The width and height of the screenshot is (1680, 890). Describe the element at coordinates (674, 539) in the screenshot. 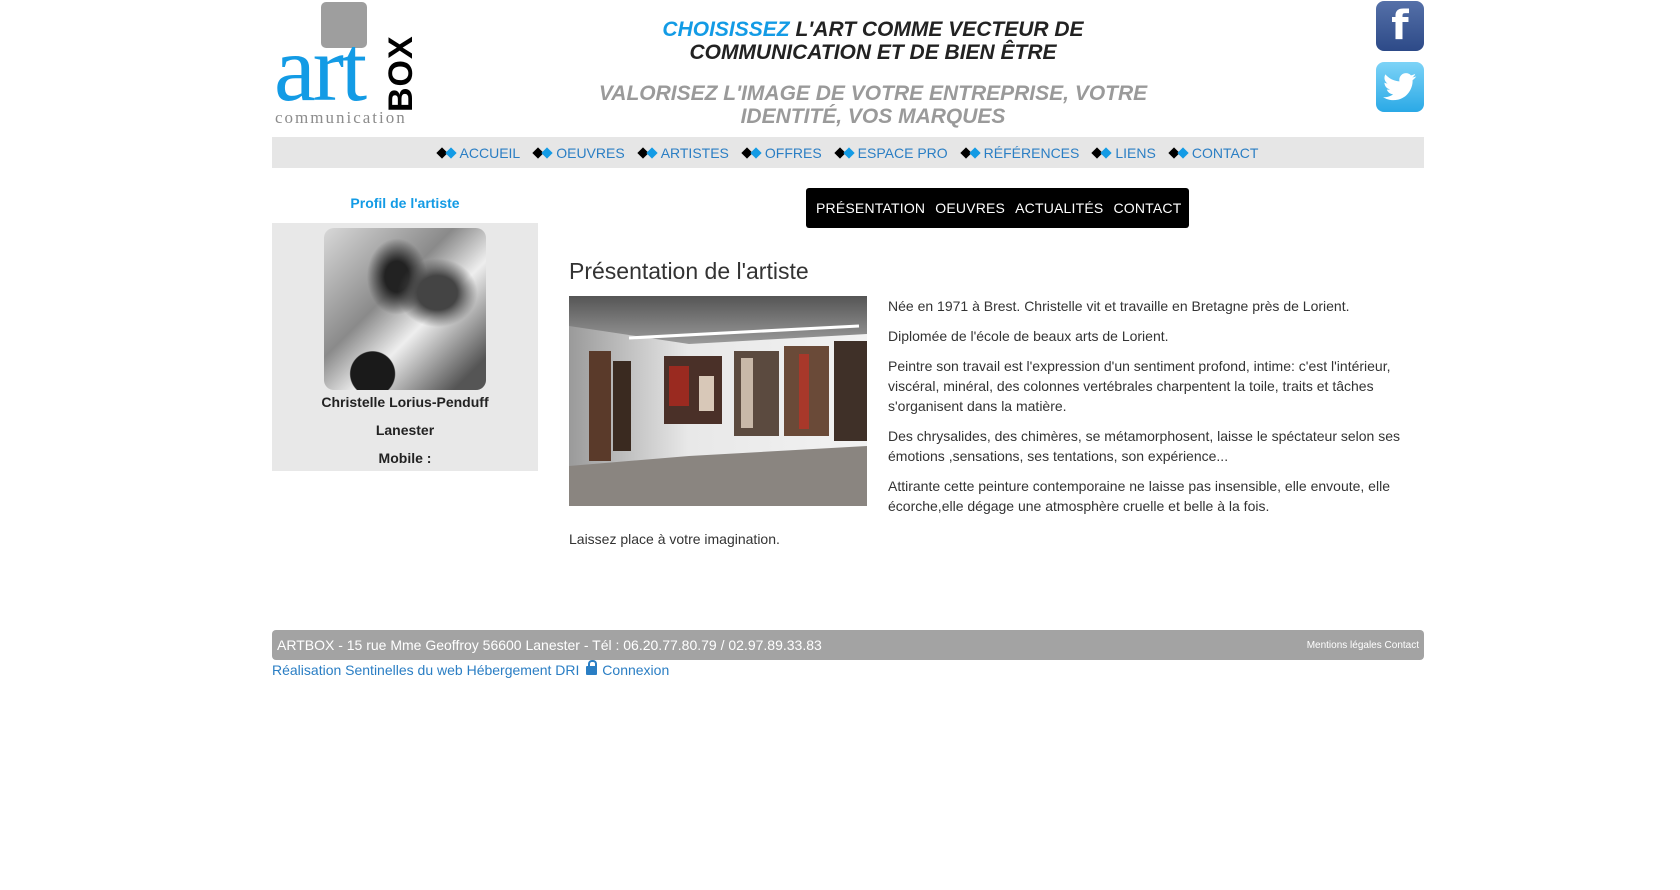

I see `closing-line: Laissez place à votre imagination.` at that location.